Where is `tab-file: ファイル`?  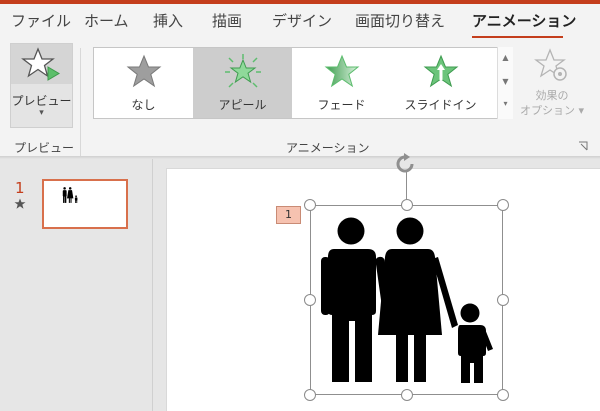 tab-file: ファイル is located at coordinates (41, 20).